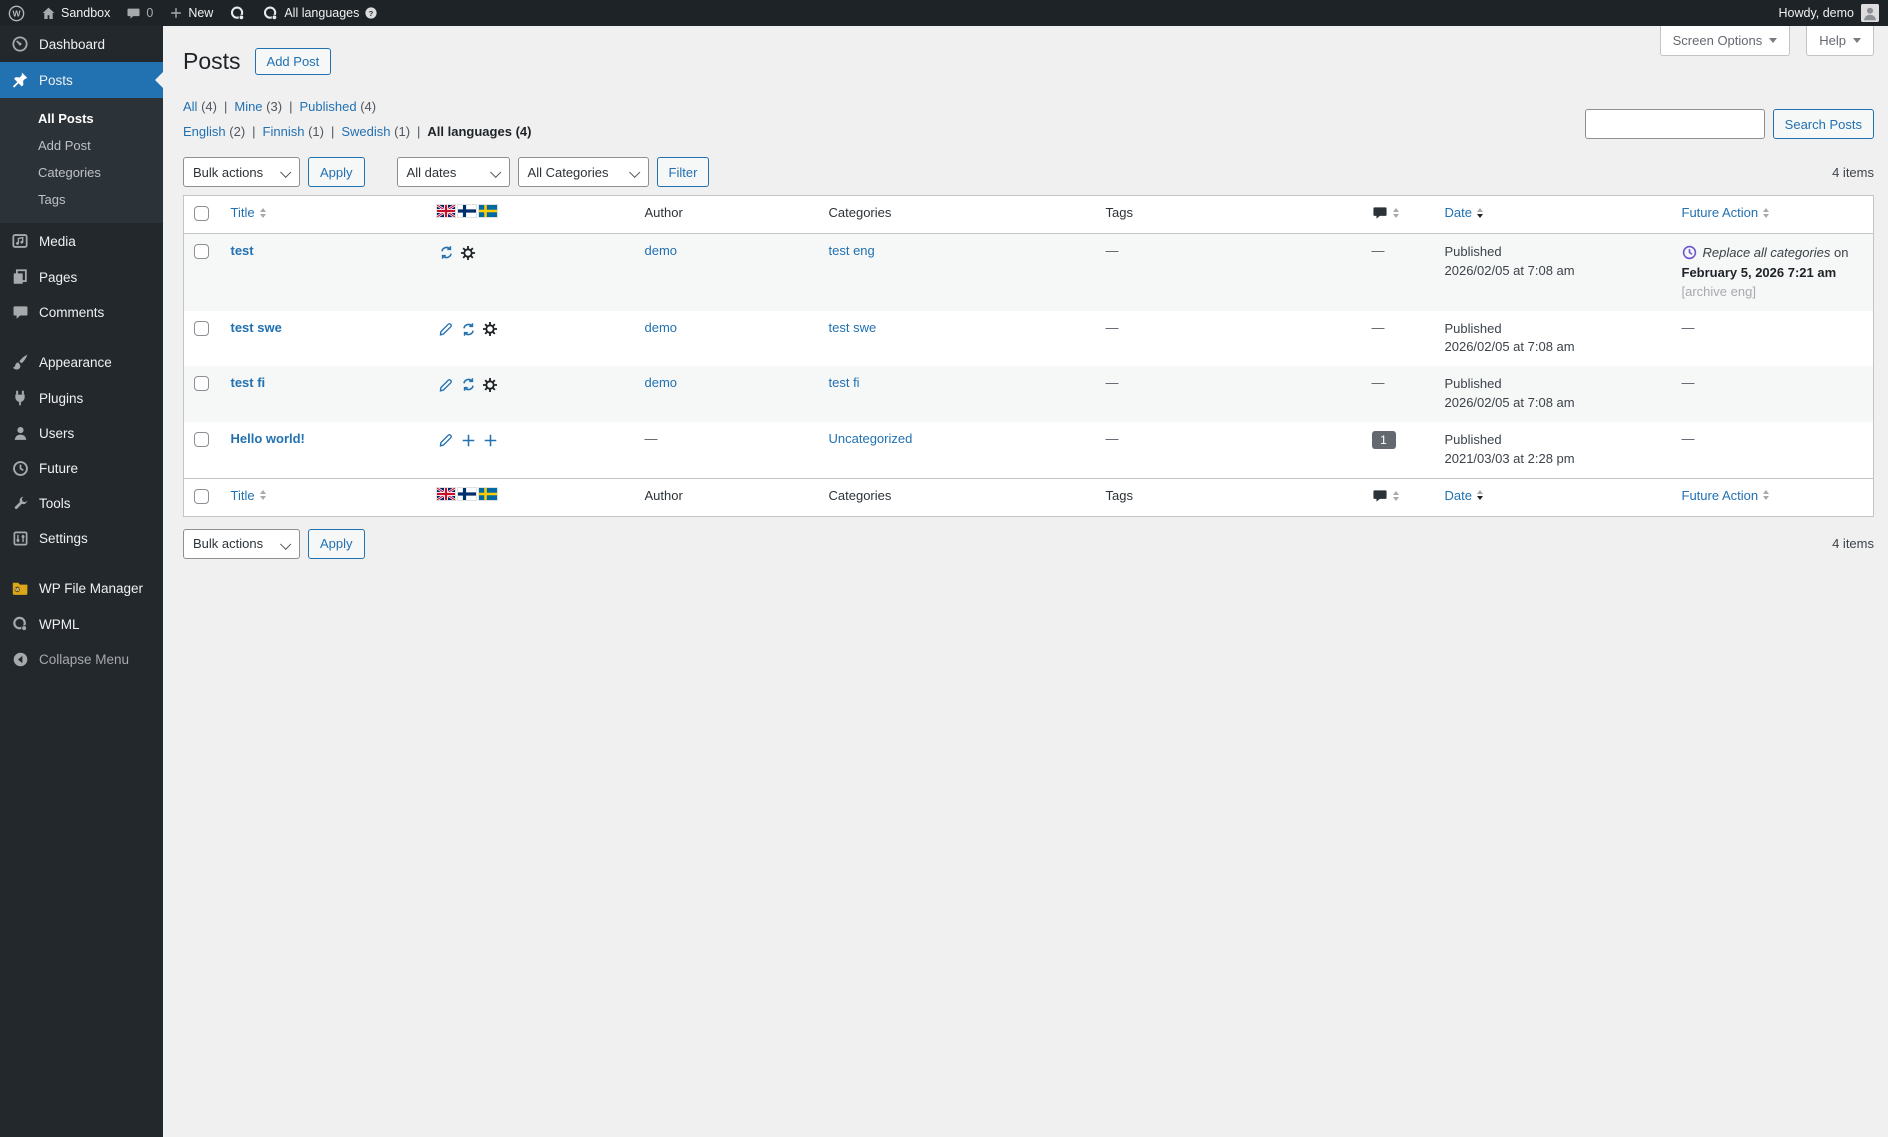 The height and width of the screenshot is (1137, 1888). I want to click on category-link: test eng, so click(852, 250).